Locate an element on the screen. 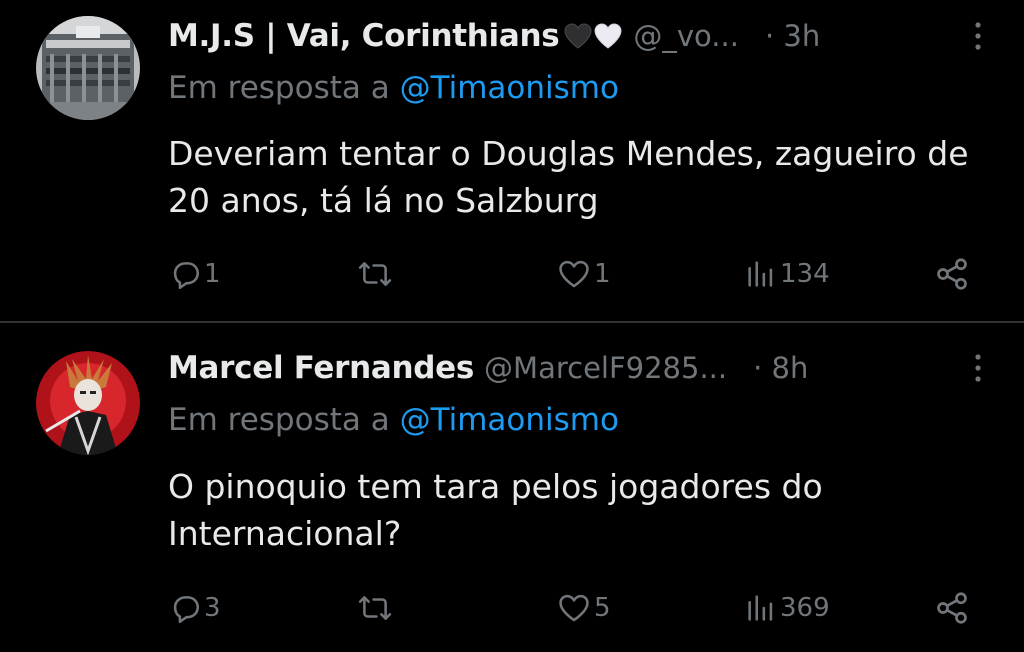  black-heart-icon is located at coordinates (578, 36).